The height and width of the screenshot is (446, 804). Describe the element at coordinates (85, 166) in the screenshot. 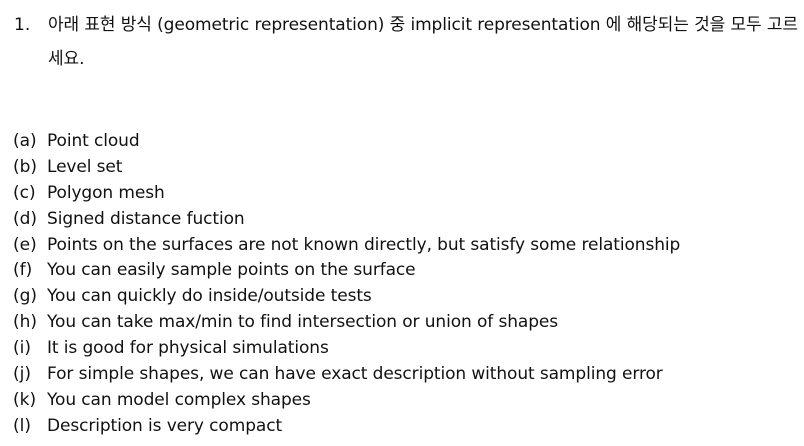

I see `option-text: Level set` at that location.